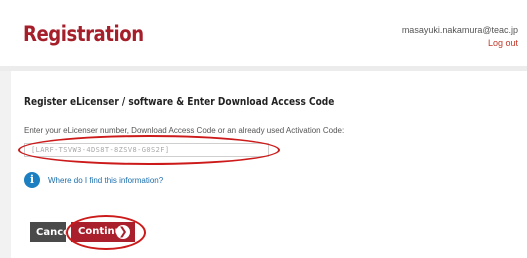 The width and height of the screenshot is (527, 258). What do you see at coordinates (83, 34) in the screenshot?
I see `page-title: Registration` at bounding box center [83, 34].